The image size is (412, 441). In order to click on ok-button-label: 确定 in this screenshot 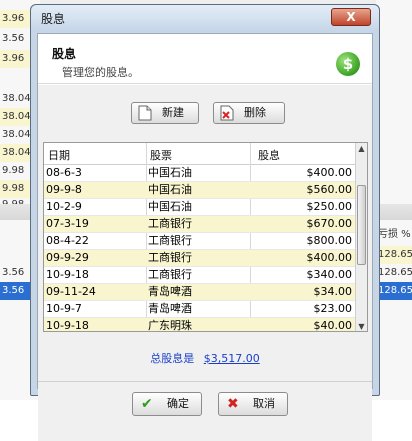, I will do `click(178, 403)`.